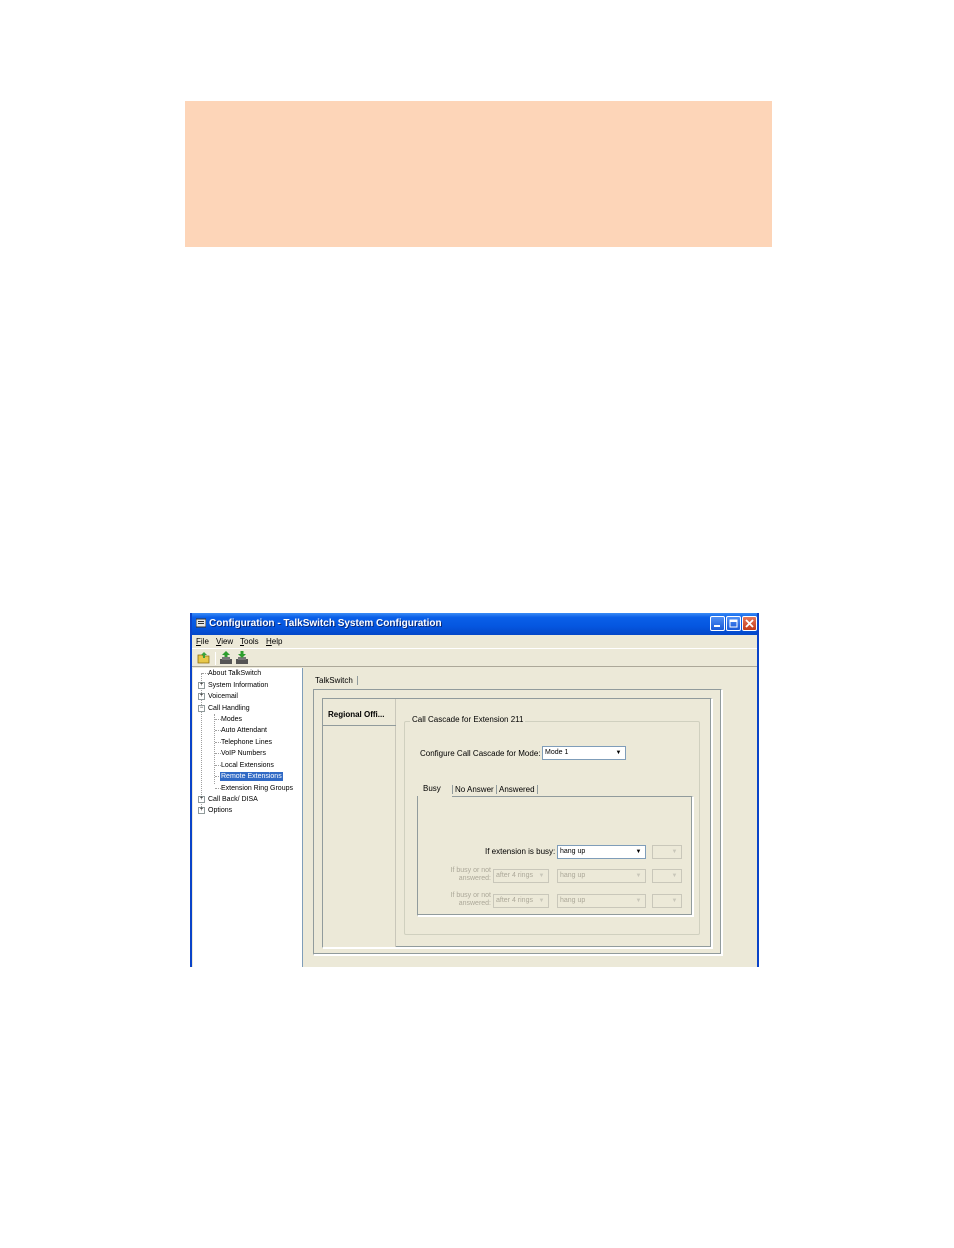  What do you see at coordinates (468, 719) in the screenshot?
I see `group-title: Call Cascade for Extension 211` at bounding box center [468, 719].